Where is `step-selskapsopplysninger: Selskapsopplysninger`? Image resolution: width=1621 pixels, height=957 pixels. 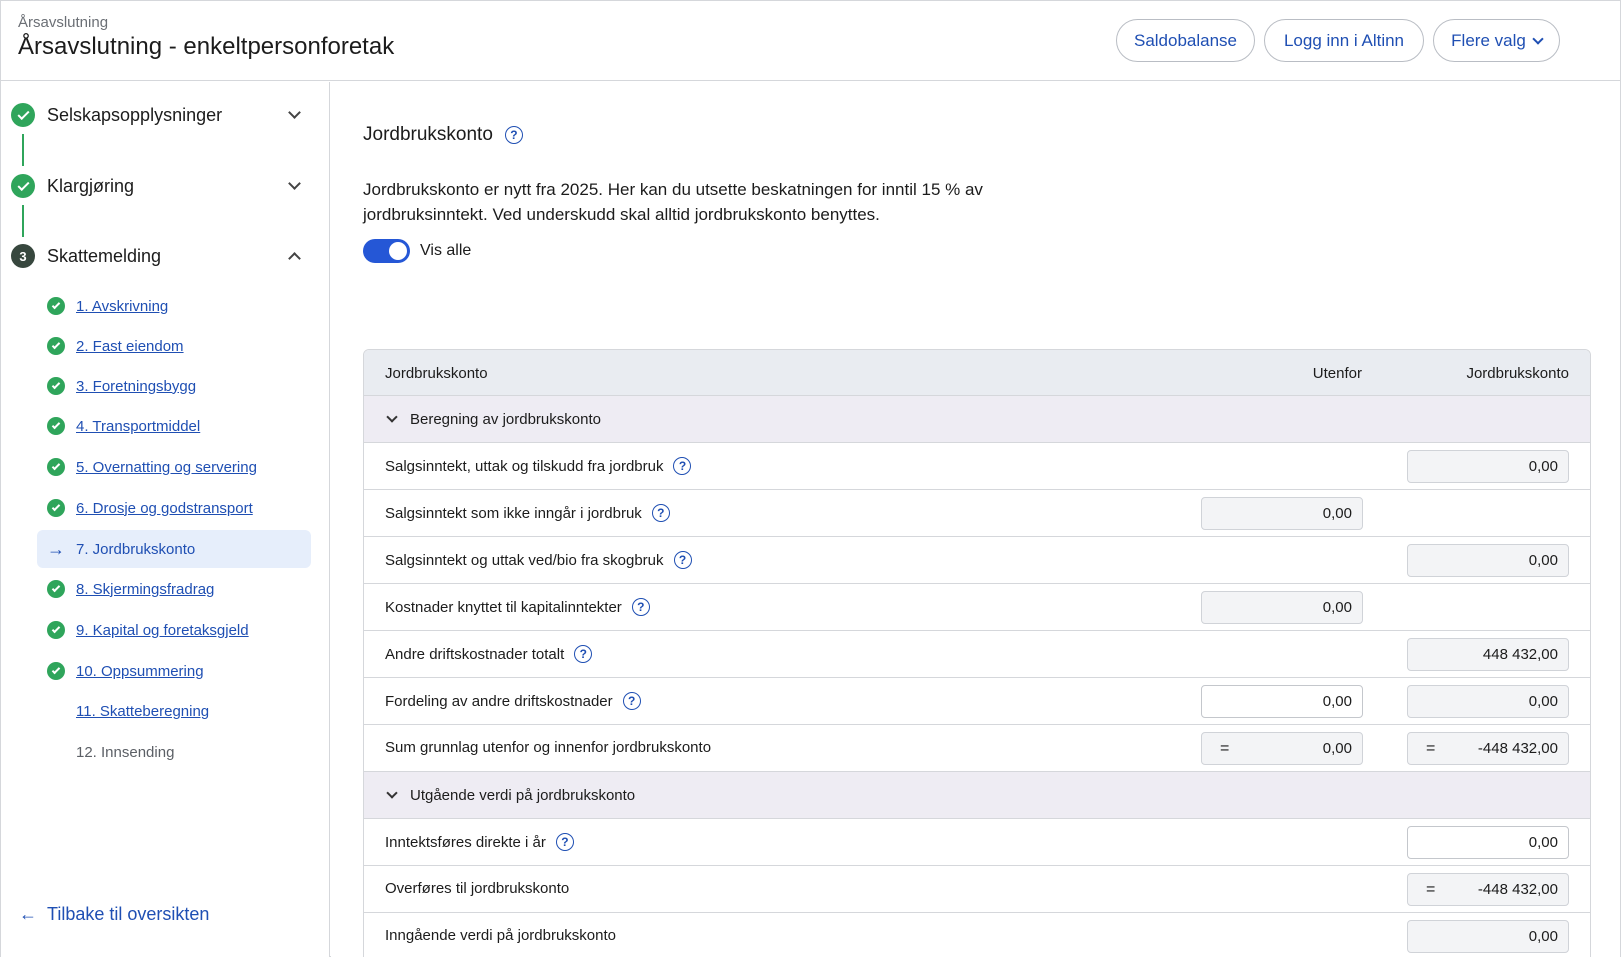 step-selskapsopplysninger: Selskapsopplysninger is located at coordinates (161, 115).